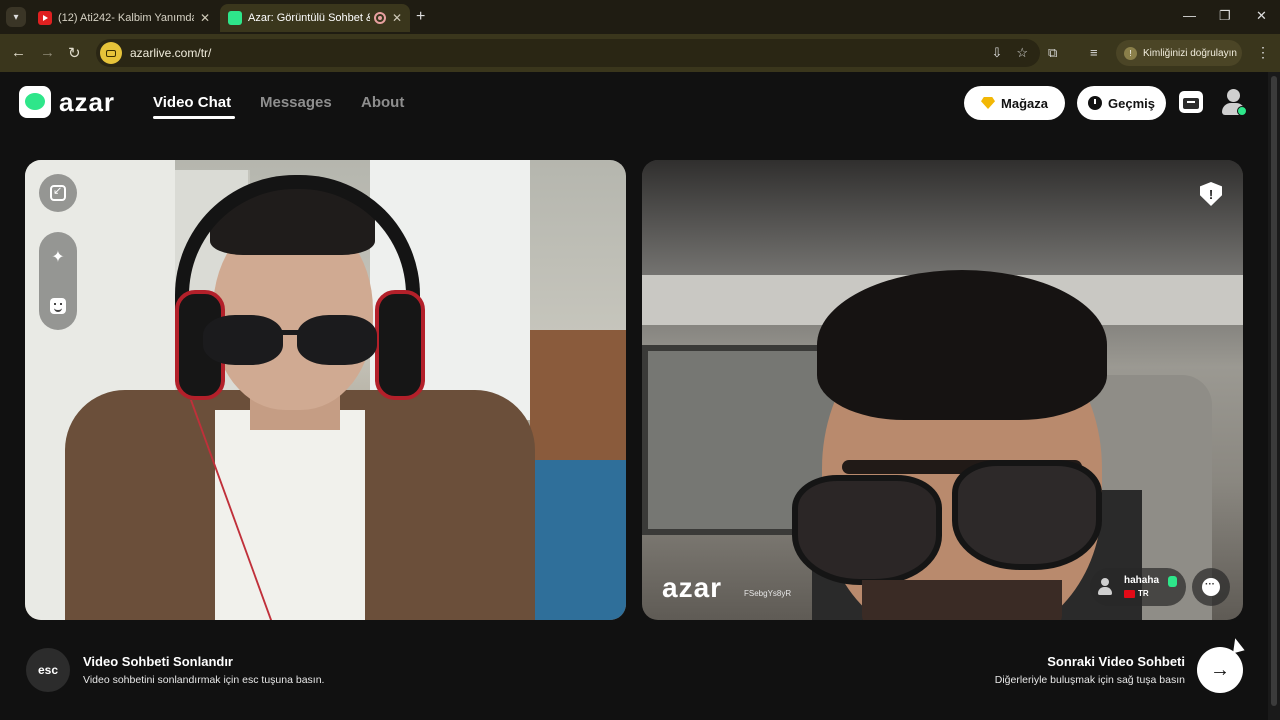  What do you see at coordinates (48, 670) in the screenshot?
I see `end-chat-button: esc` at bounding box center [48, 670].